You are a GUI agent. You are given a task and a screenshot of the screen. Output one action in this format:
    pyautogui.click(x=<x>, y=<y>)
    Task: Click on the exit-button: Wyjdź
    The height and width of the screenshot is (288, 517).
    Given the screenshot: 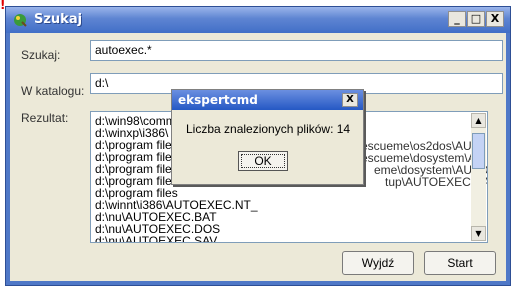 What is the action you would take?
    pyautogui.click(x=378, y=263)
    